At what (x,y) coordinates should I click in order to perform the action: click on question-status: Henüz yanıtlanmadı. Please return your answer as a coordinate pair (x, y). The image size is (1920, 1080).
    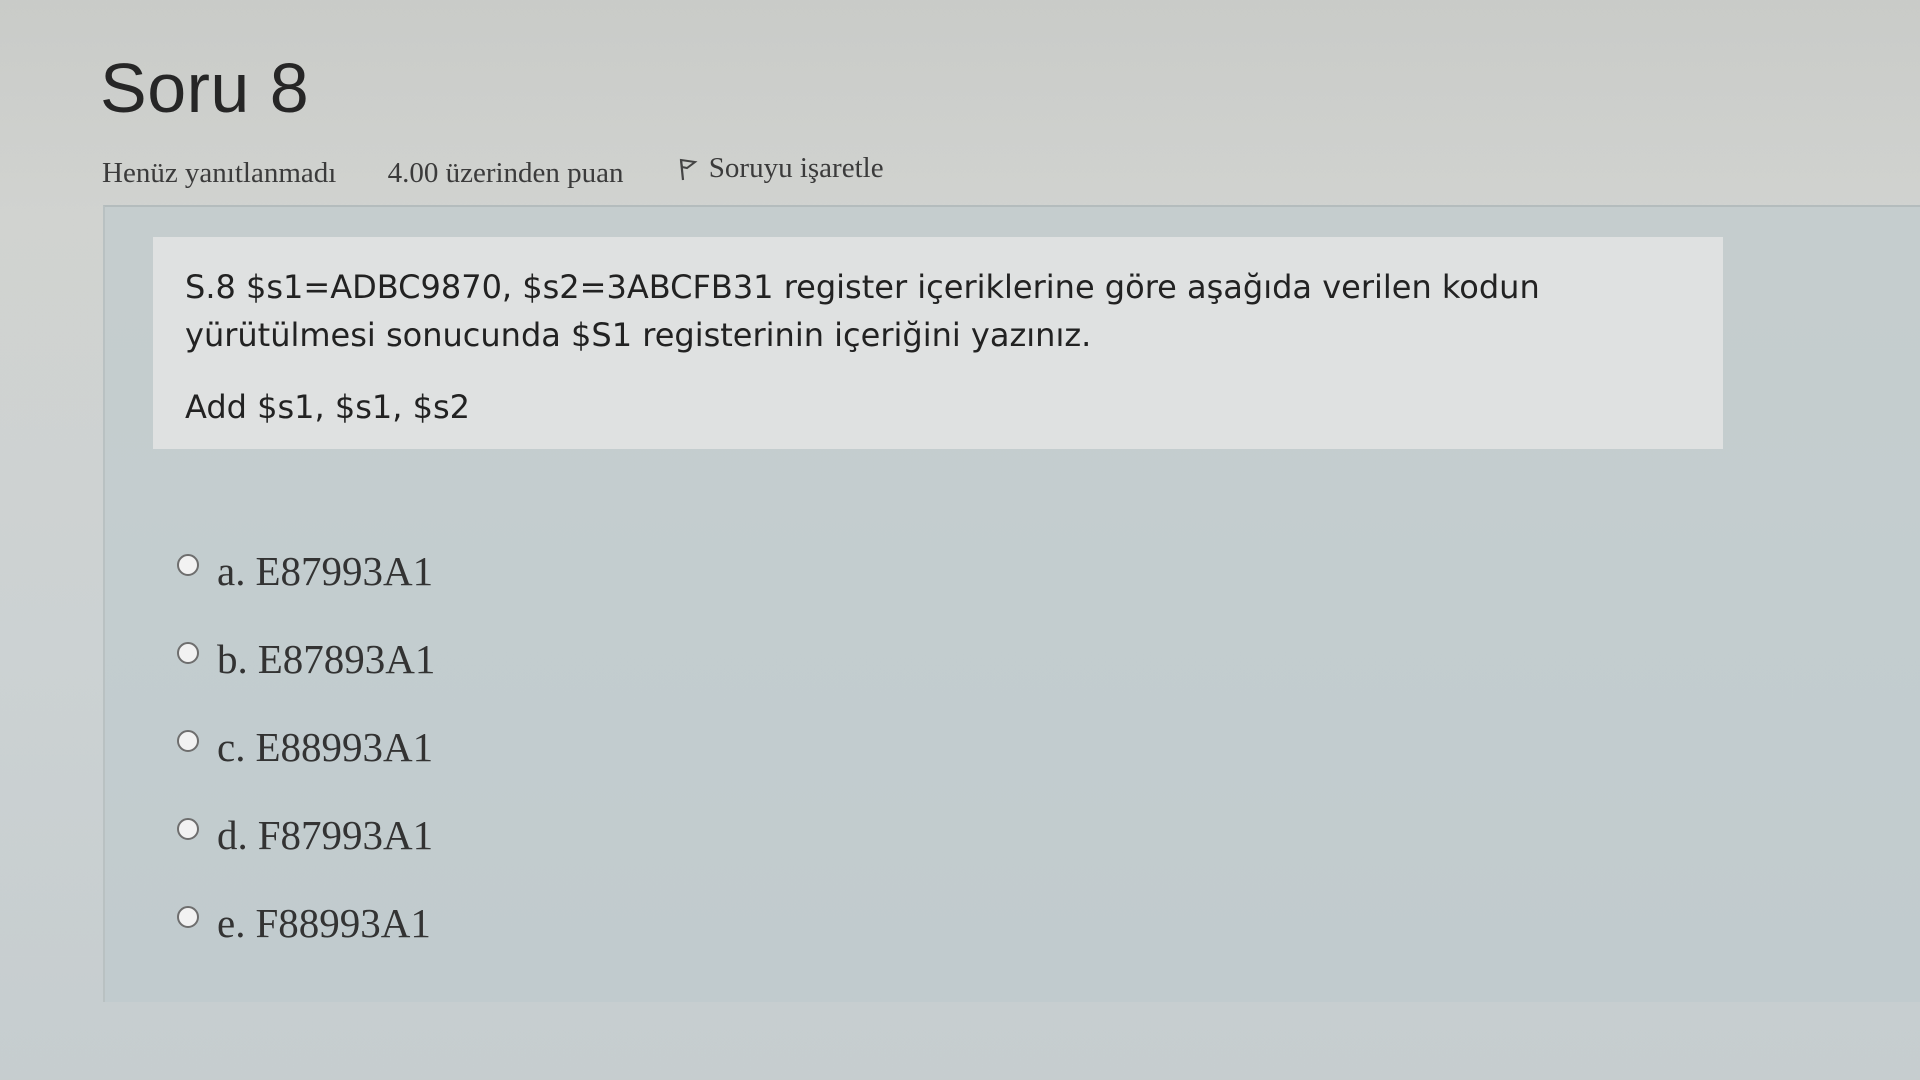
    Looking at the image, I should click on (219, 172).